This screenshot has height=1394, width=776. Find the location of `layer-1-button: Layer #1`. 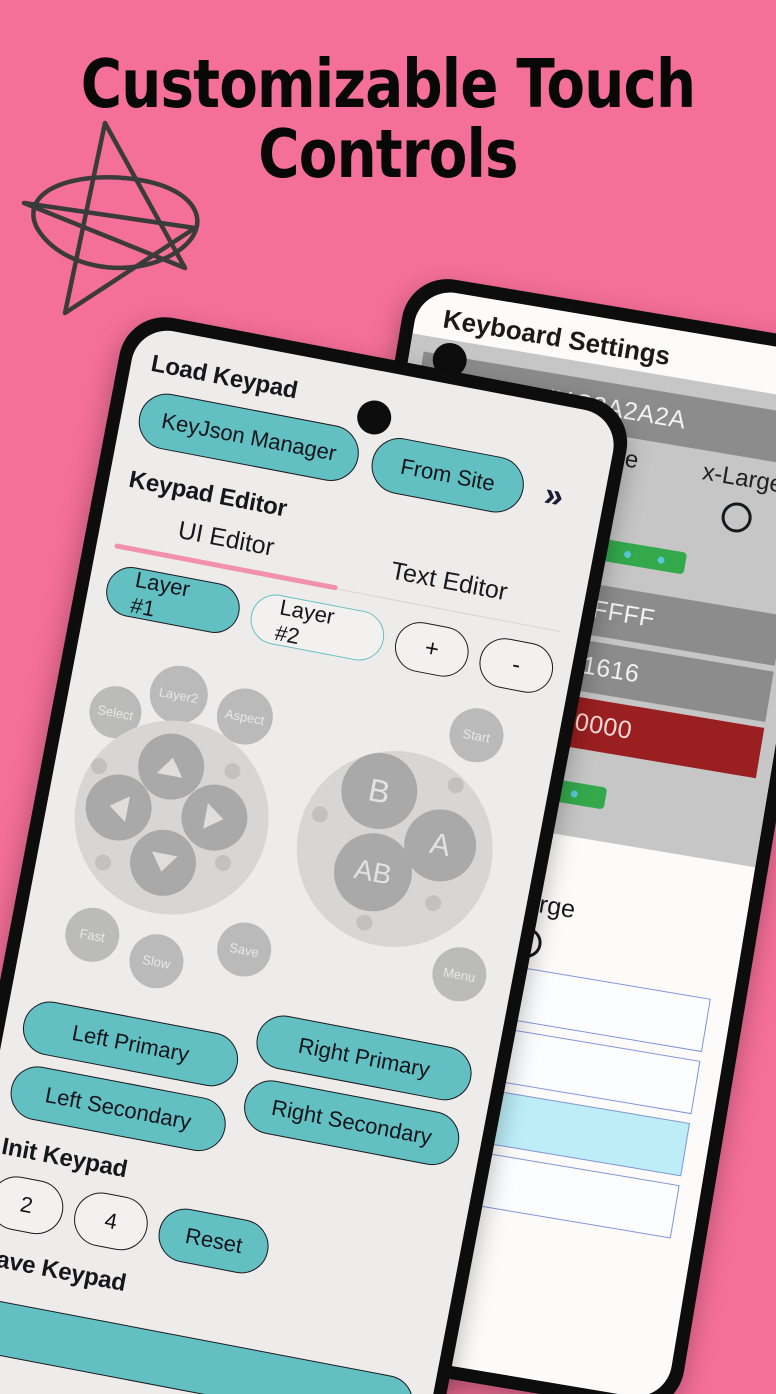

layer-1-button: Layer #1 is located at coordinates (172, 600).